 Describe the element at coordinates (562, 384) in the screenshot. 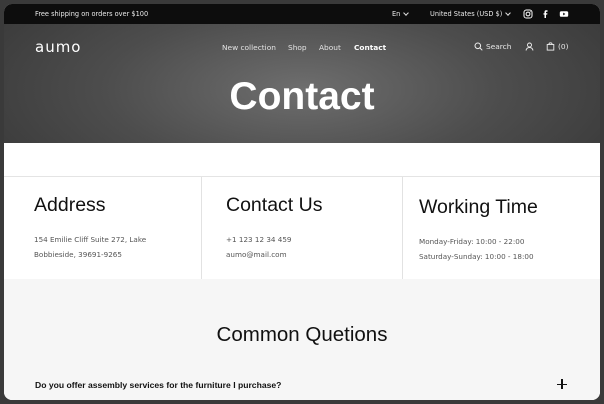

I see `plus-icon` at that location.